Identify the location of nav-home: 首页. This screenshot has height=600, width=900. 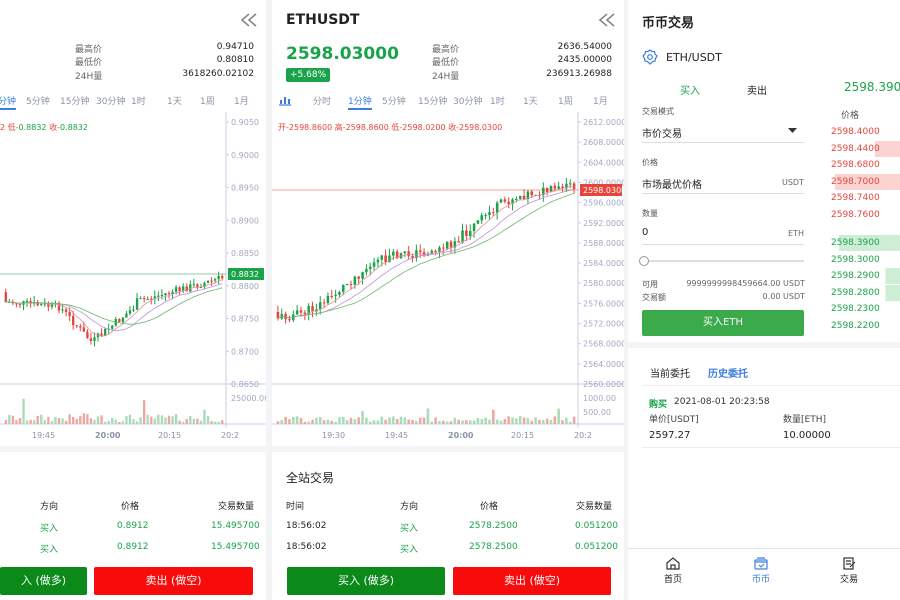
(673, 571).